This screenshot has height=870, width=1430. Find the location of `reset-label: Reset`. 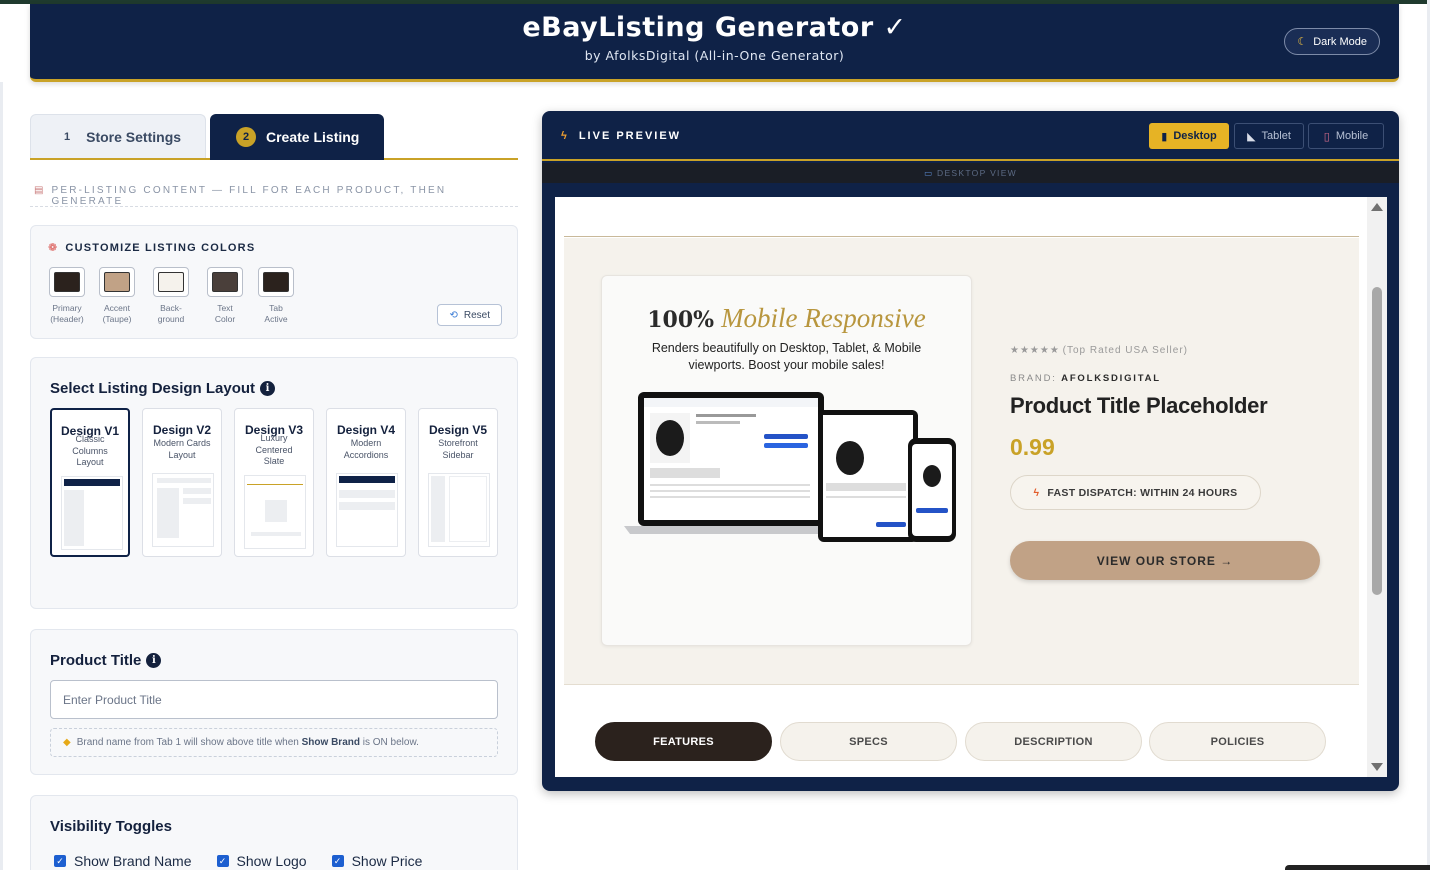

reset-label: Reset is located at coordinates (476, 315).